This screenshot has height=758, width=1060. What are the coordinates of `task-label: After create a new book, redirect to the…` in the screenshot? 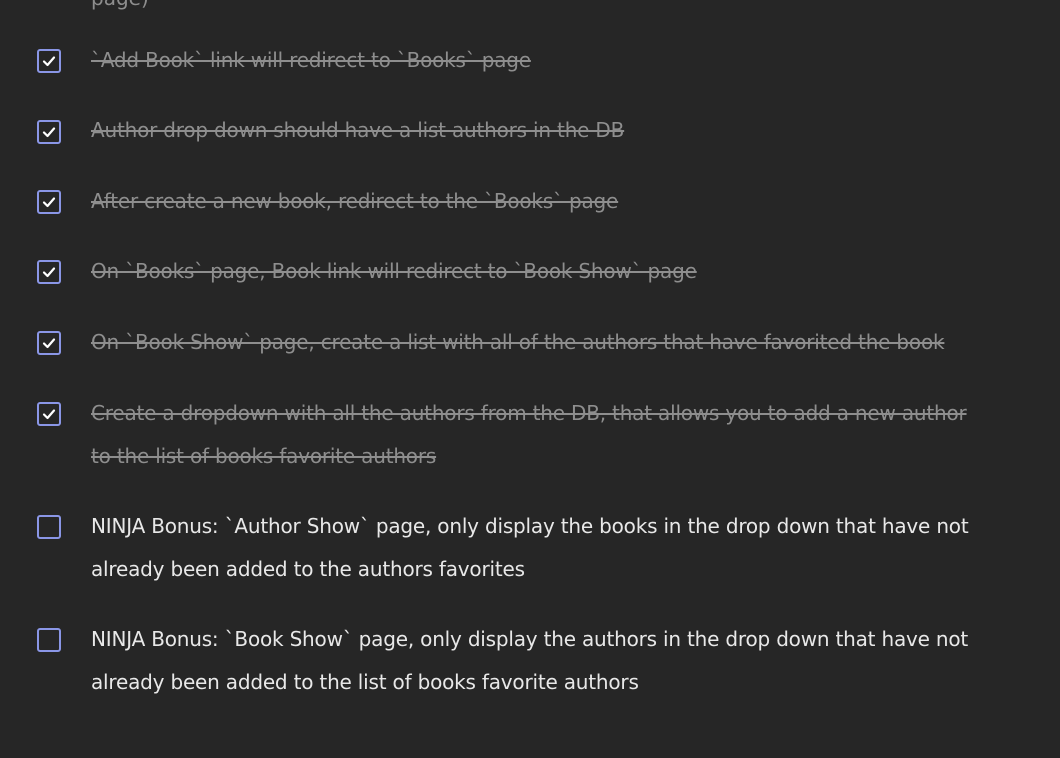 It's located at (355, 201).